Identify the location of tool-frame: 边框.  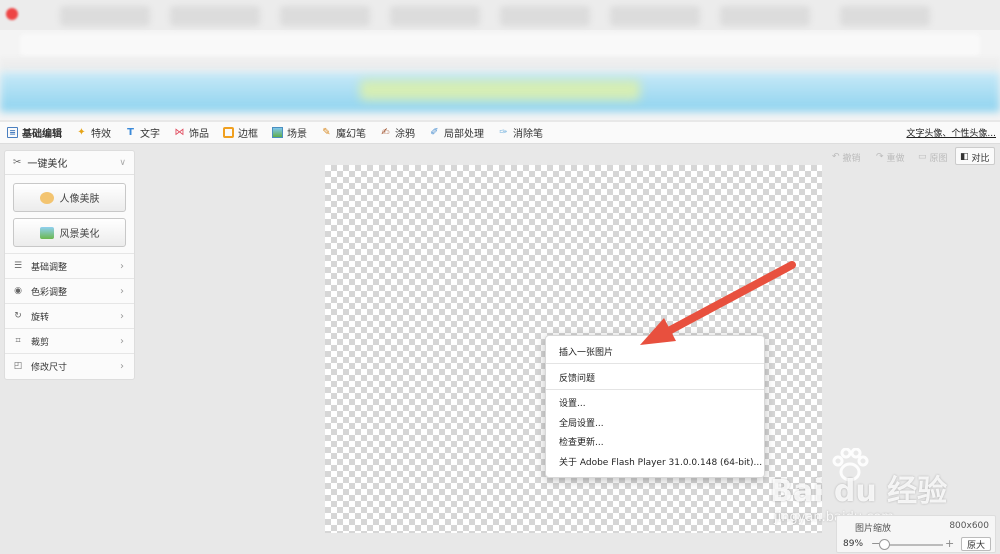
(240, 132).